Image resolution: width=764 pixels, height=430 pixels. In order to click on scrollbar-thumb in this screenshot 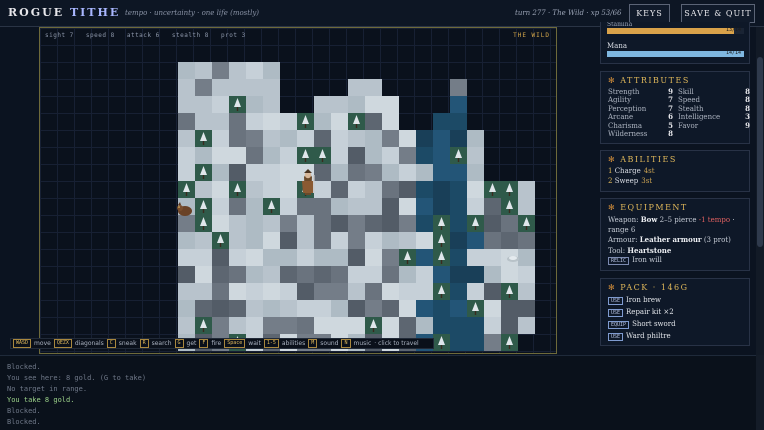, I will do `click(760, 152)`.